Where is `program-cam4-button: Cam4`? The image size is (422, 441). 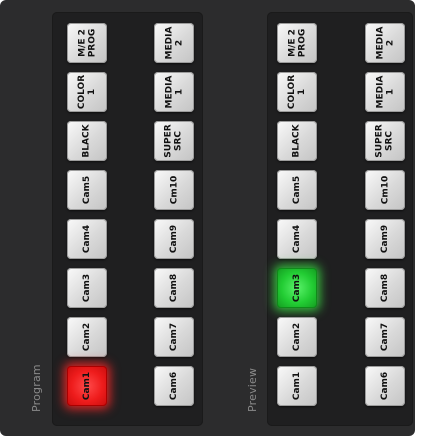 program-cam4-button: Cam4 is located at coordinates (87, 239).